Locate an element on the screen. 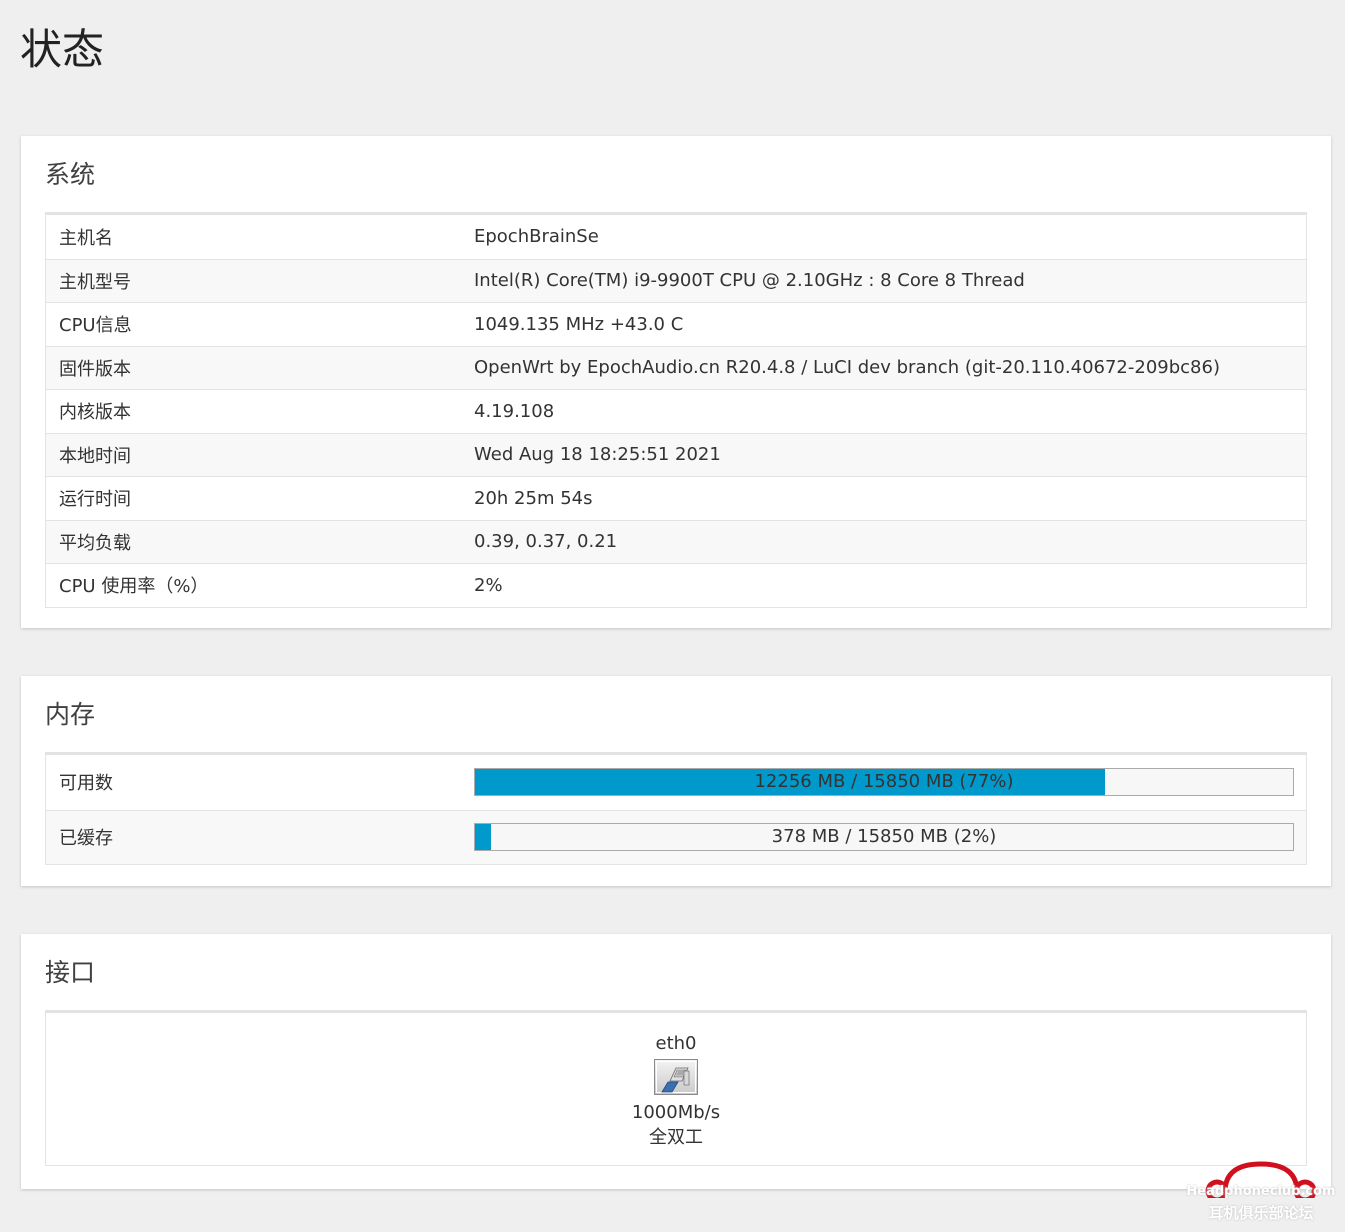 This screenshot has height=1232, width=1345. memory-cached-progress-bar: 378 MB / 15850 MB (2%) is located at coordinates (884, 837).